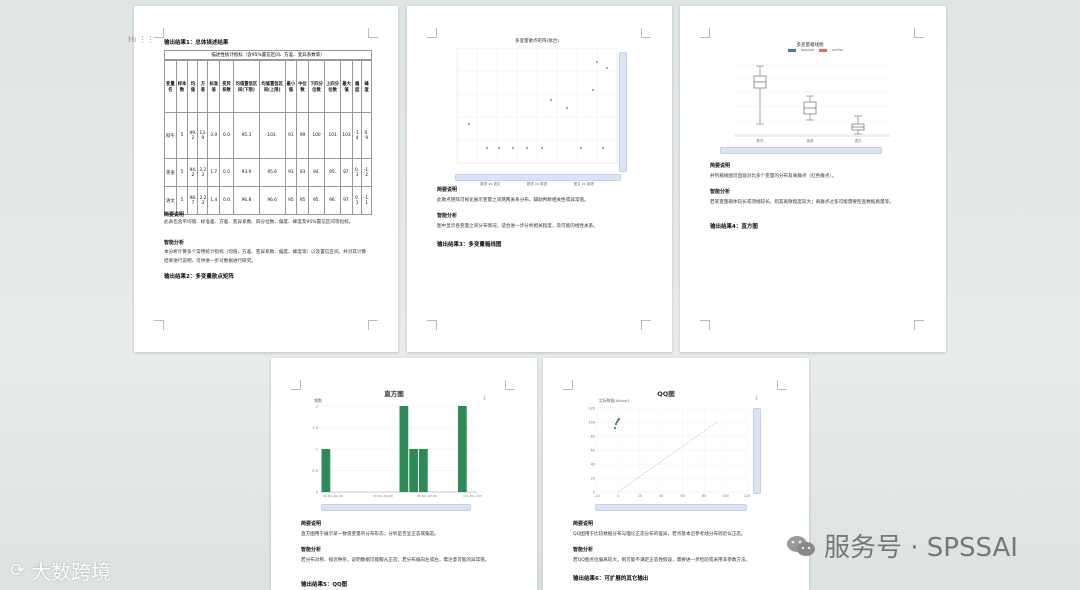  I want to click on x-tick-label: 20, so click(640, 496).